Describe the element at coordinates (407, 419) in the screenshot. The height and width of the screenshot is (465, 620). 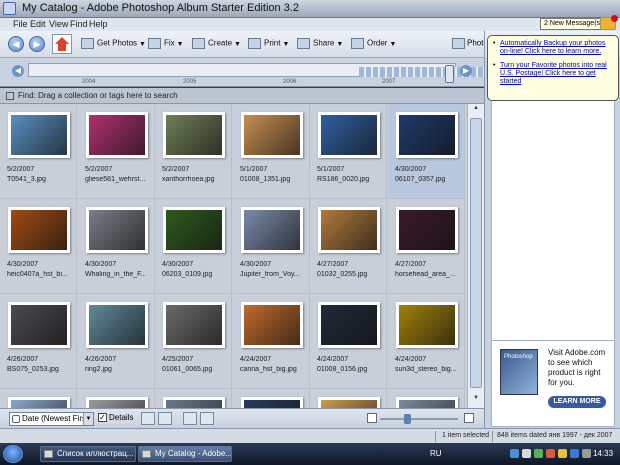
I see `zoom-slider-thumb` at that location.